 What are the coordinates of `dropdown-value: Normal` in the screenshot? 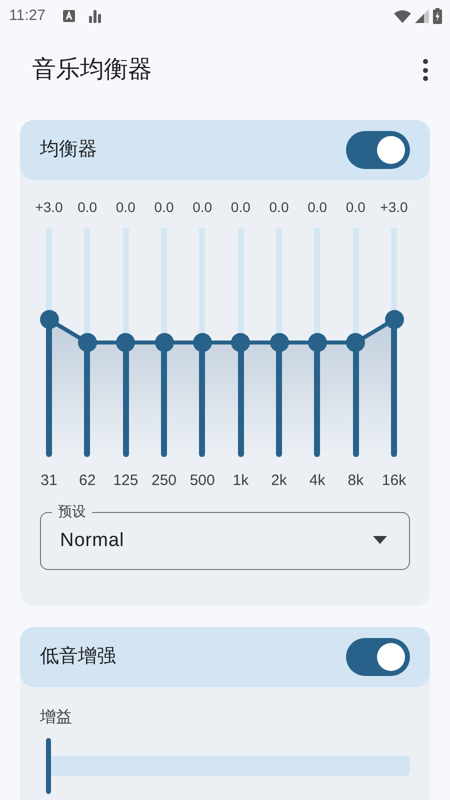 It's located at (92, 540).